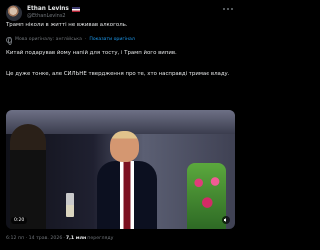 The height and width of the screenshot is (250, 320). What do you see at coordinates (48, 39) in the screenshot?
I see `translation-language: Мова оригіналу: англійська` at bounding box center [48, 39].